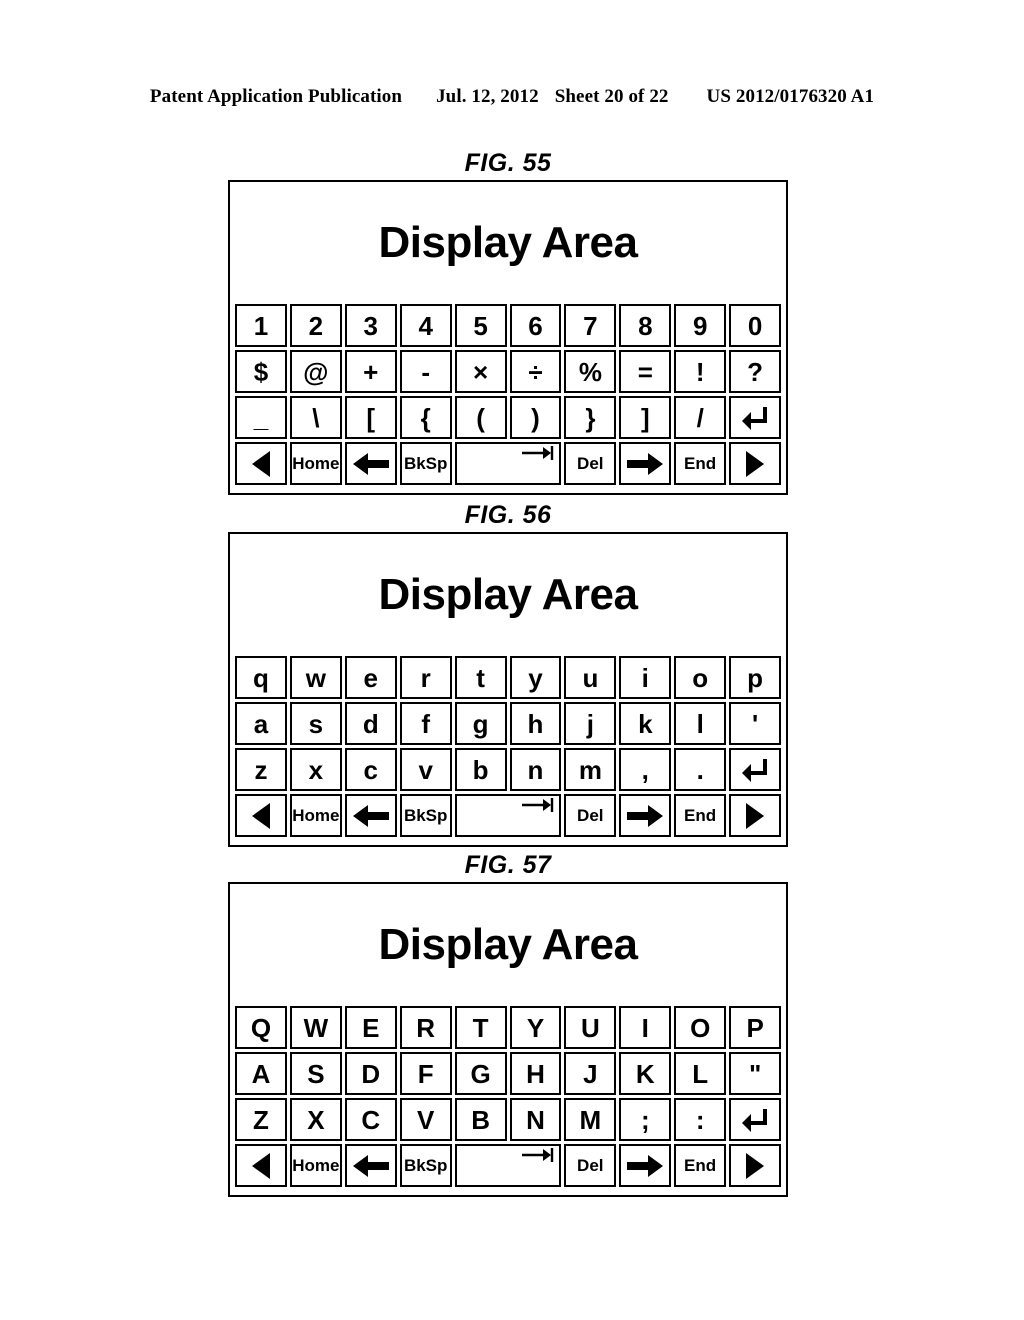  What do you see at coordinates (370, 417) in the screenshot?
I see `key-bracket-left: [` at bounding box center [370, 417].